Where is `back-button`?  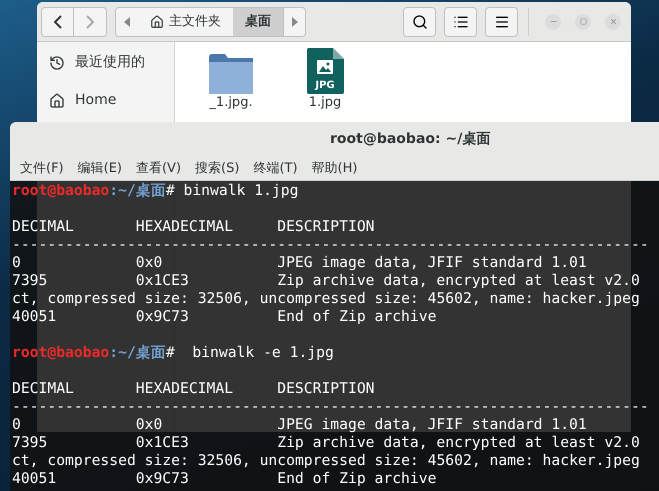 back-button is located at coordinates (57, 21).